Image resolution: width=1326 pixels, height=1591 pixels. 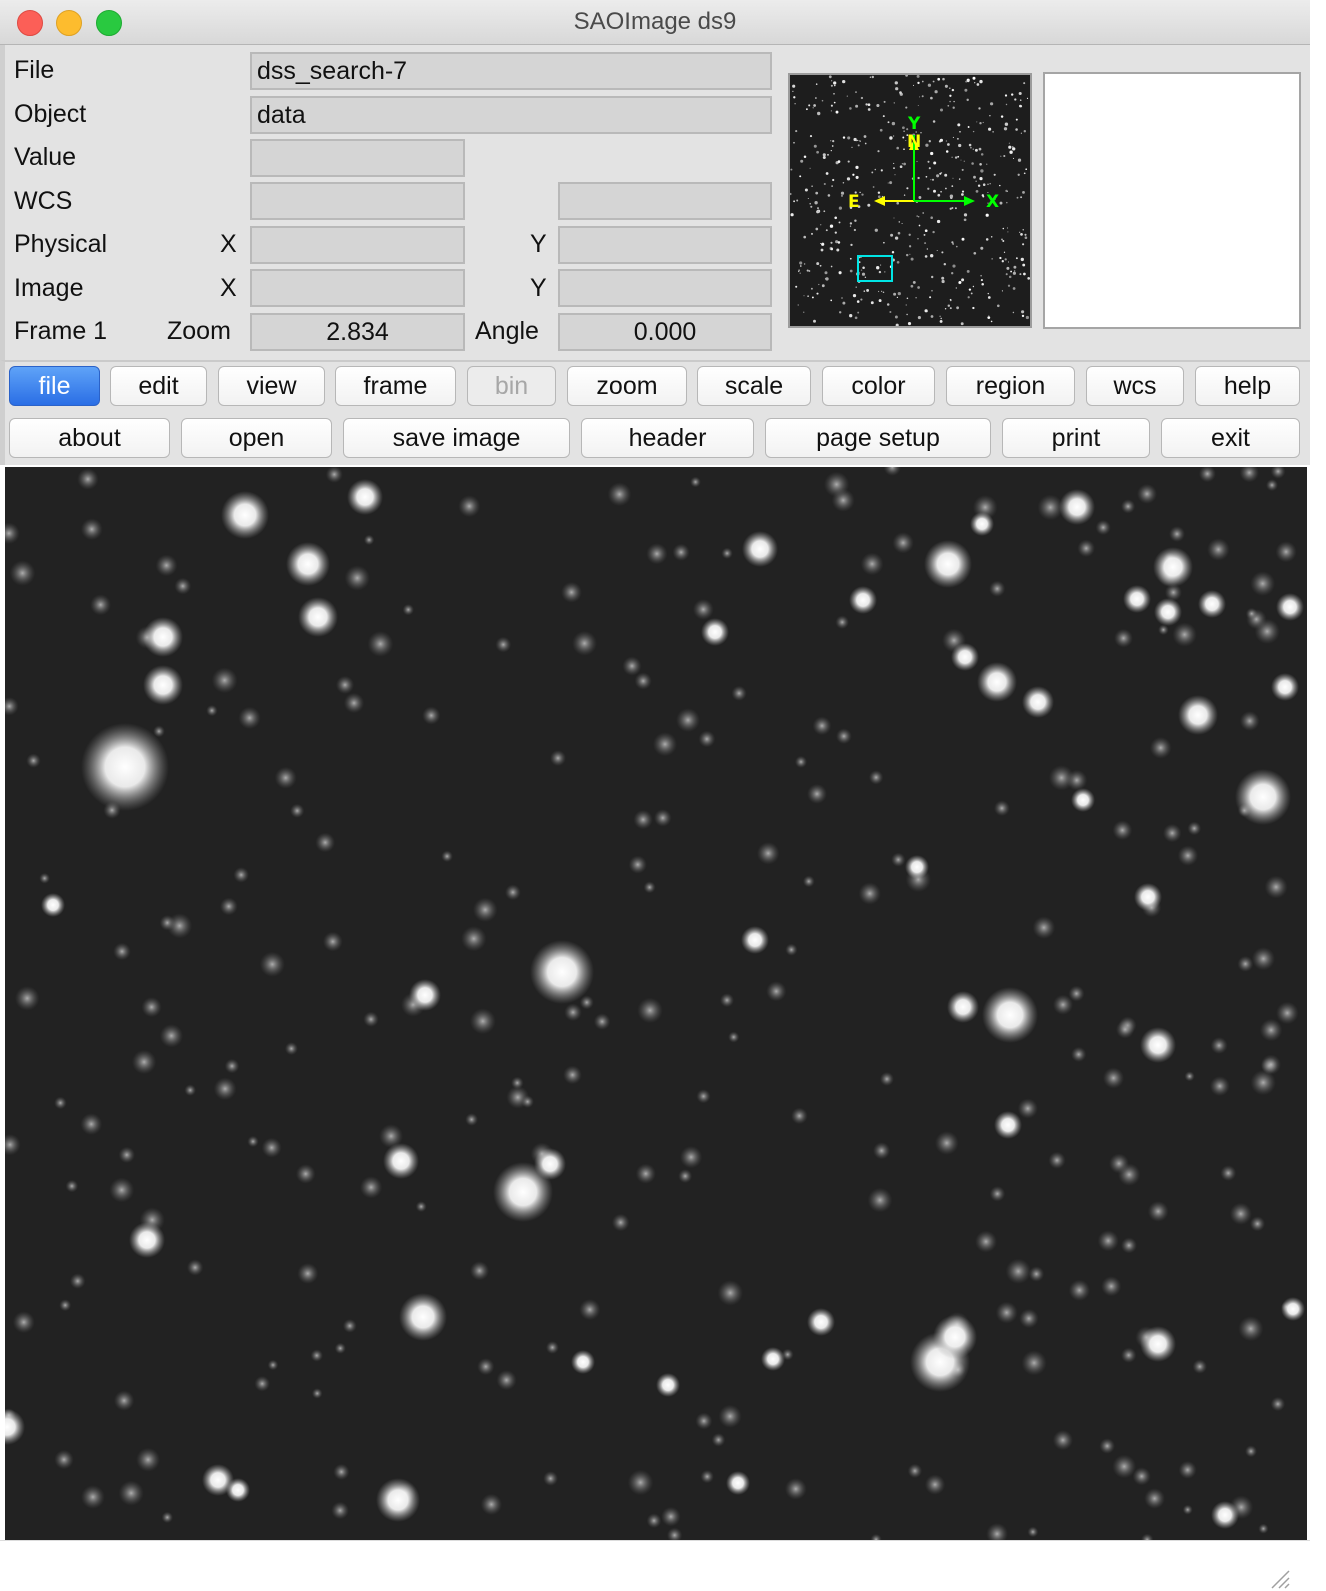 I want to click on image-x-field, so click(x=357, y=288).